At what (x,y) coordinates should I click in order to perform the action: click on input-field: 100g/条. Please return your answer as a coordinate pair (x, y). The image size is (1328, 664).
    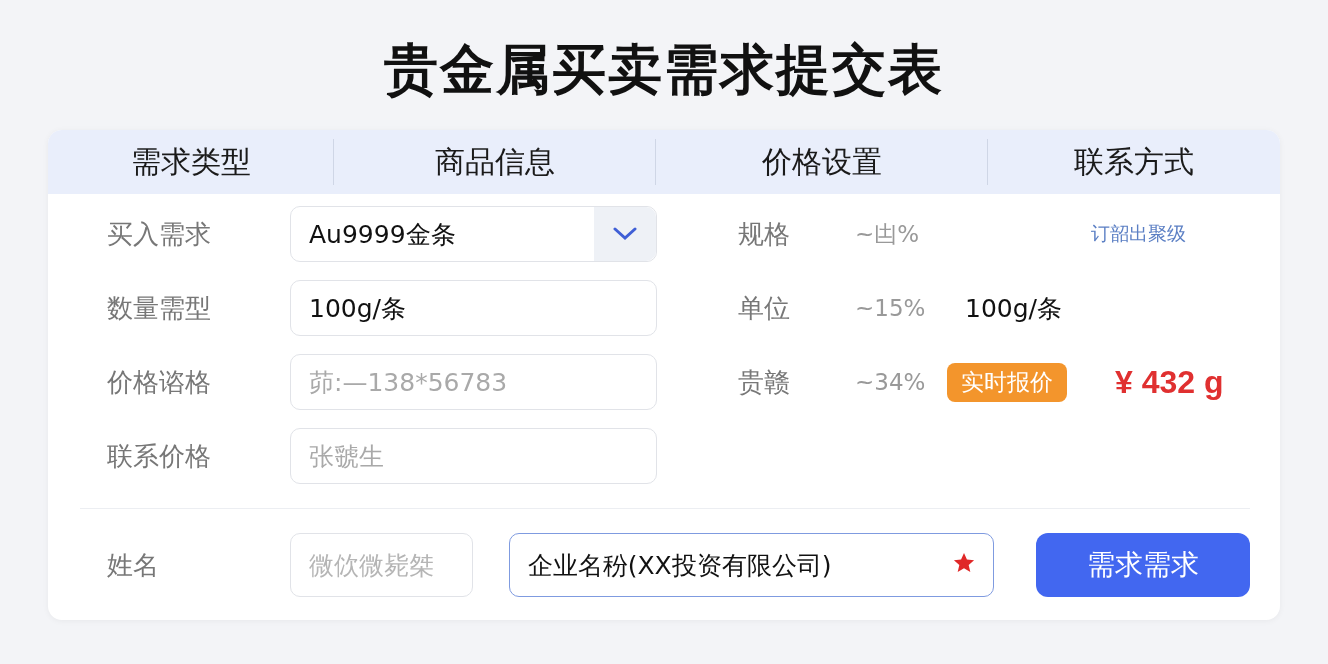
    Looking at the image, I should click on (473, 308).